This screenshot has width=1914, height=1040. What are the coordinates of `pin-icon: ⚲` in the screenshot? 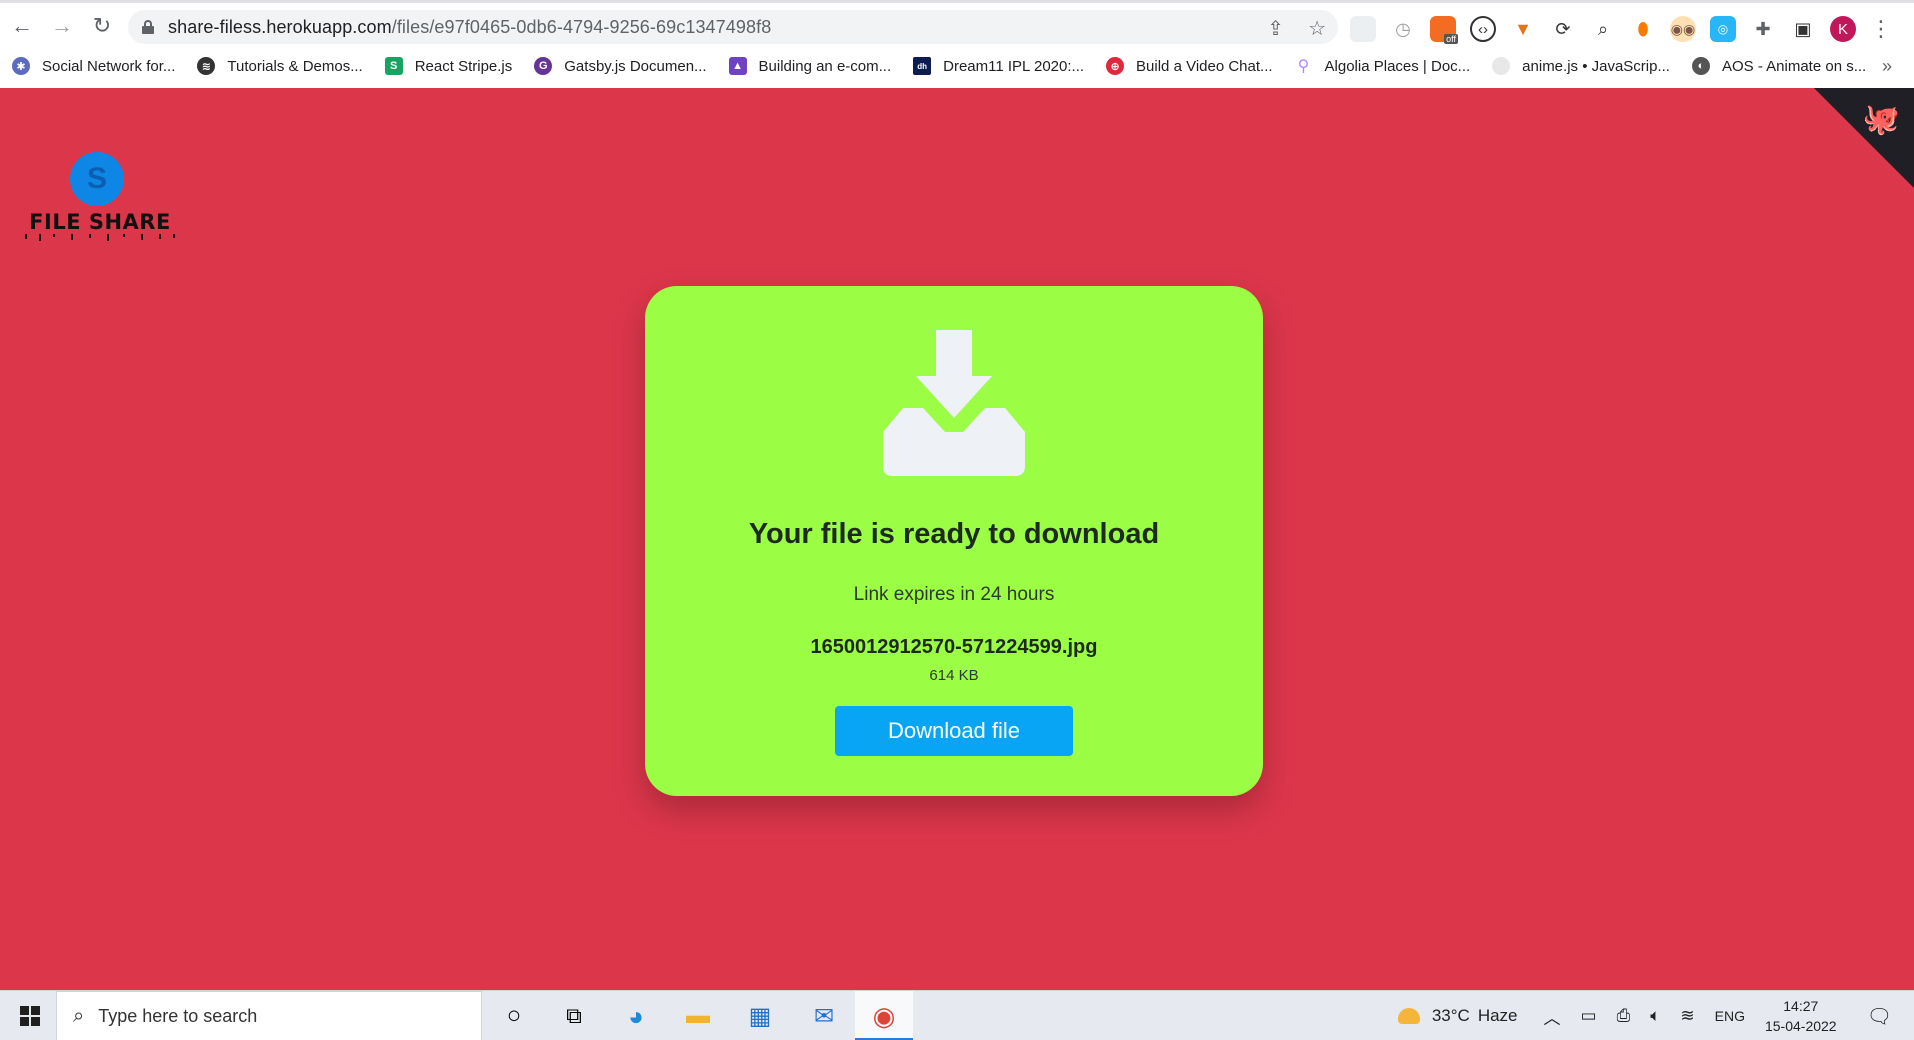 It's located at (1303, 66).